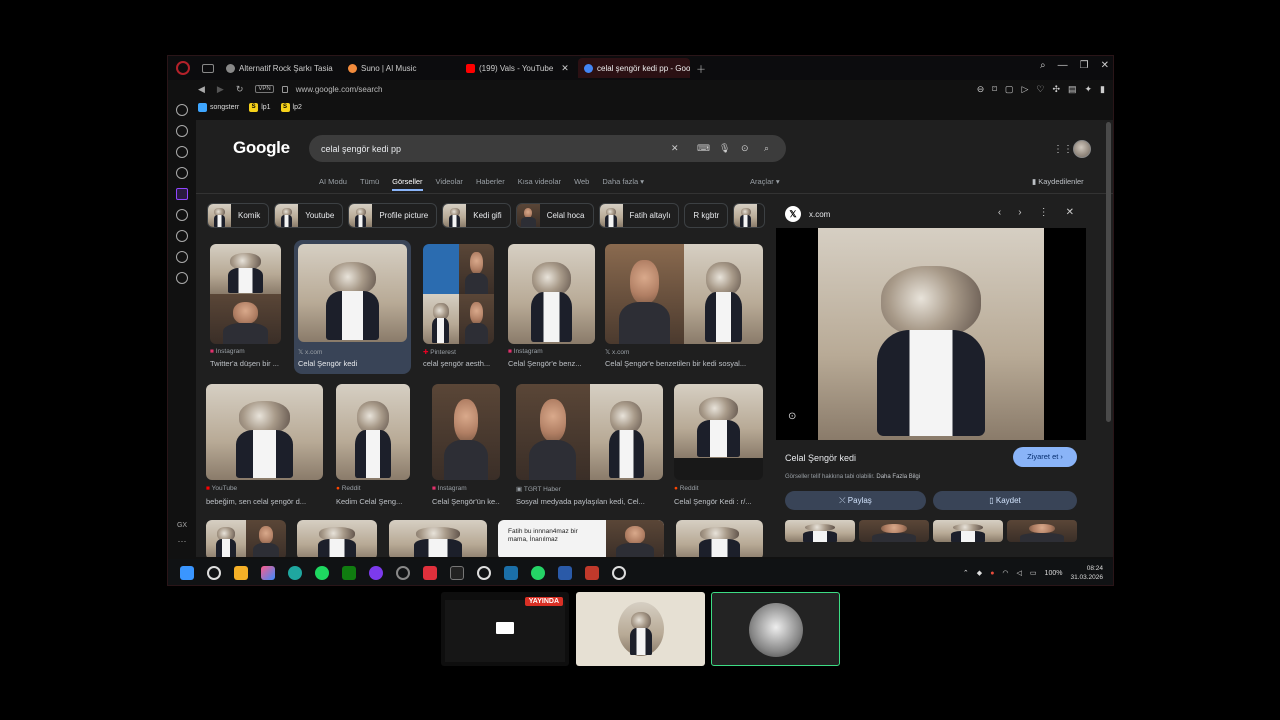 This screenshot has width=1280, height=720. What do you see at coordinates (820, 458) in the screenshot?
I see `preview-title: Celal Şengör kedi` at bounding box center [820, 458].